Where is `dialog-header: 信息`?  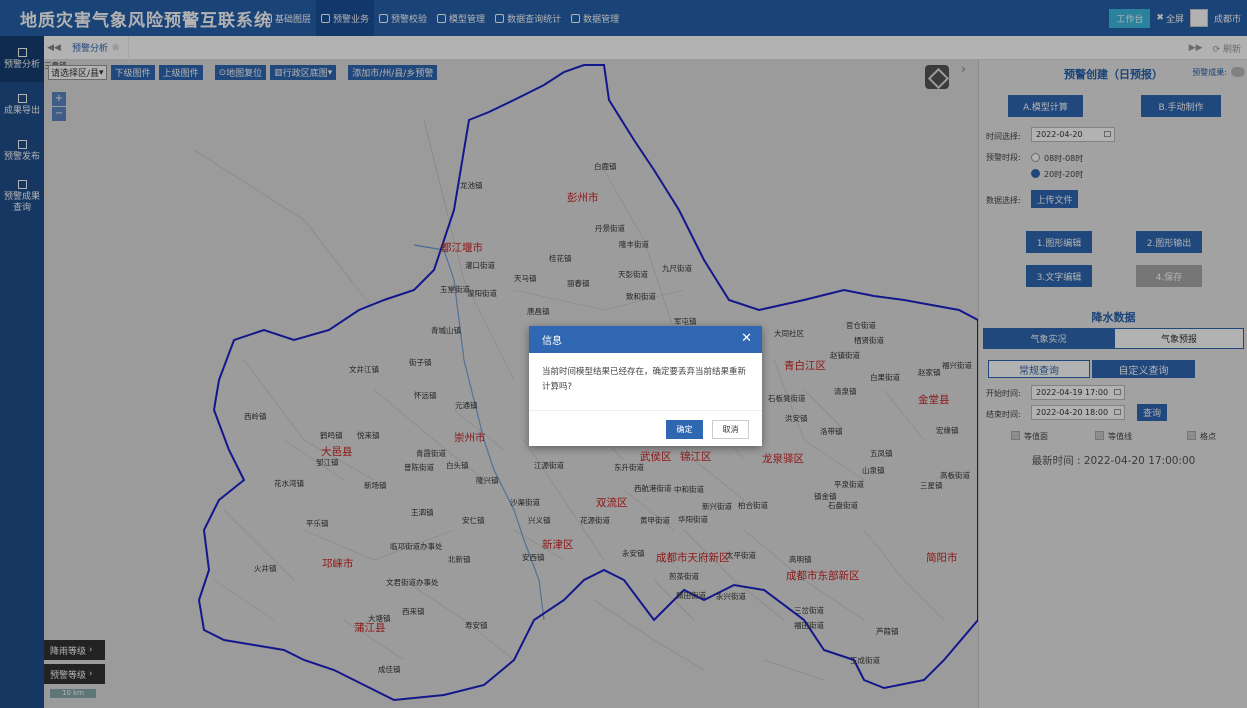 dialog-header: 信息 is located at coordinates (645, 339).